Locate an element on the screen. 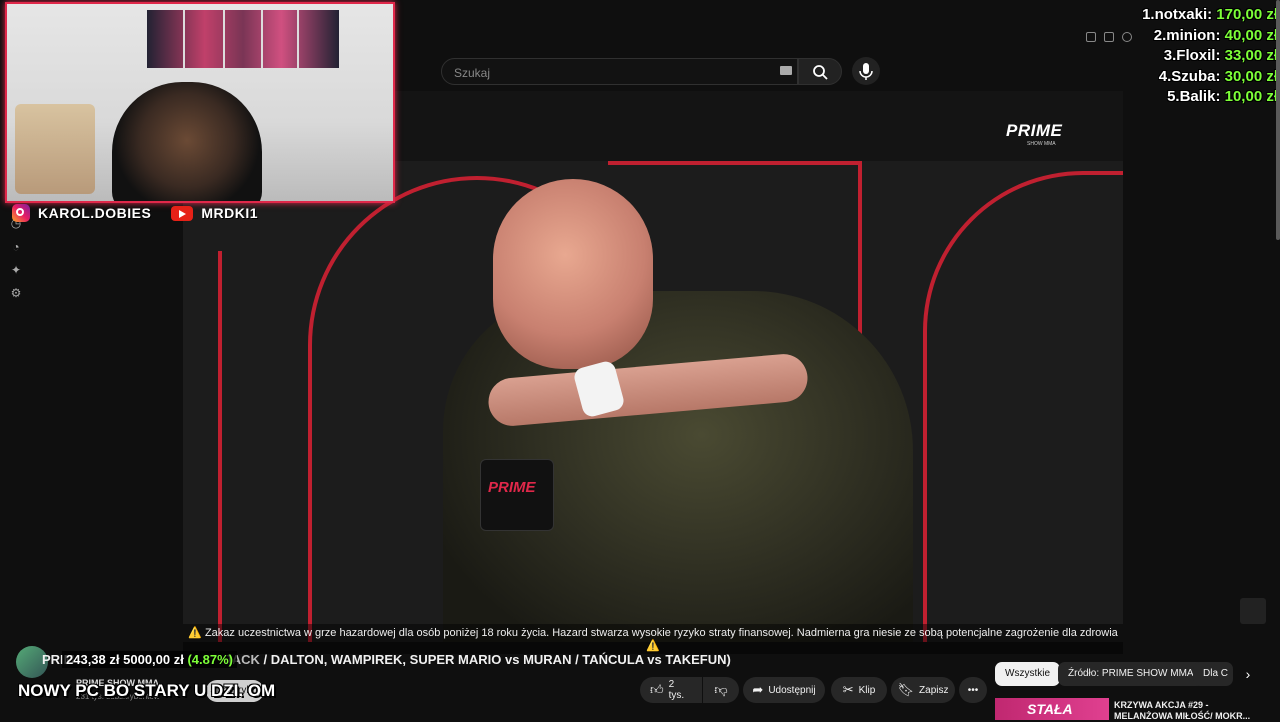 The height and width of the screenshot is (722, 1280). dislike-button: 👎︎ is located at coordinates (721, 690).